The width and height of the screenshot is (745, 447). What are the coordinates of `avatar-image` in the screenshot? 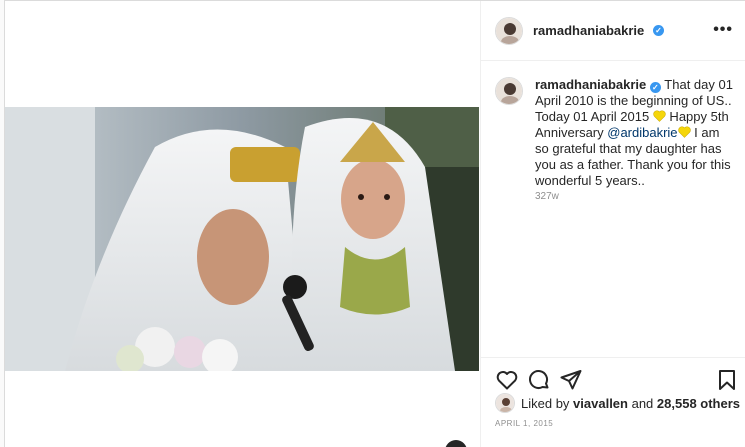 It's located at (509, 31).